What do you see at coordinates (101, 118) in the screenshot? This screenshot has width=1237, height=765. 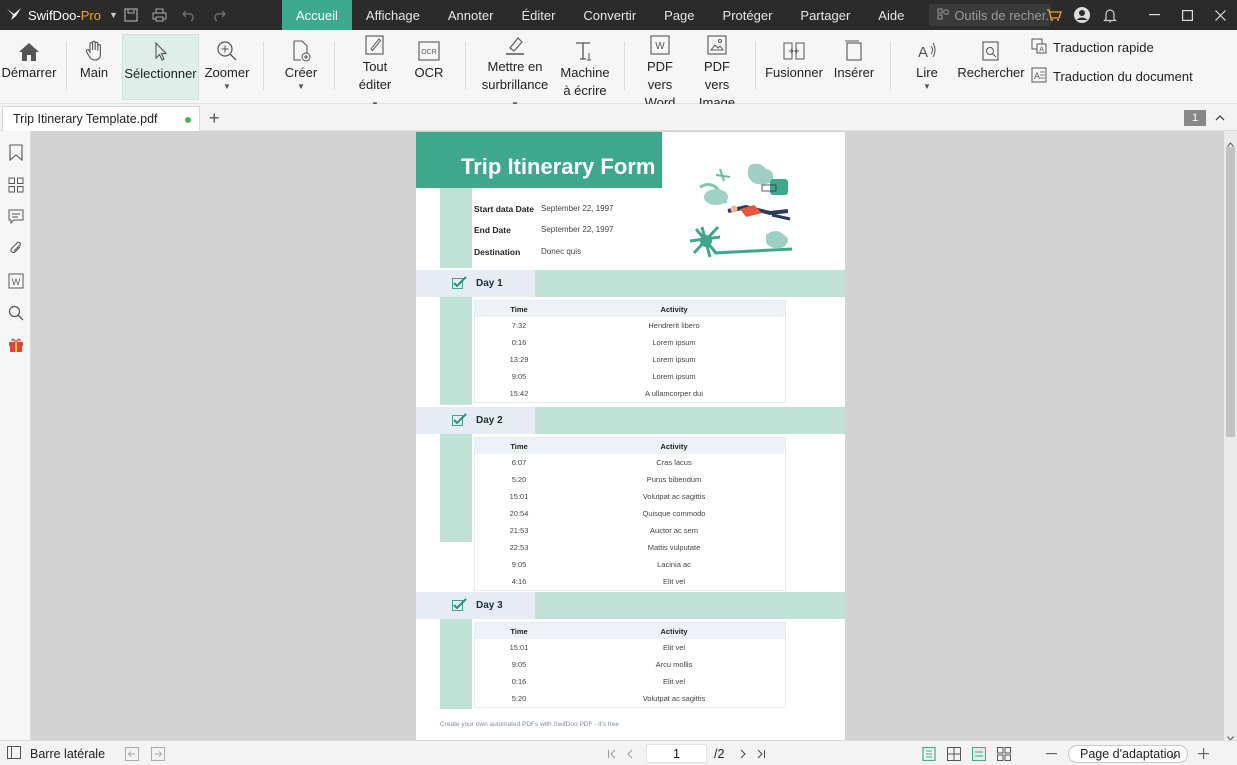 I see `document-tab: Trip Itinerary Template.pdf` at bounding box center [101, 118].